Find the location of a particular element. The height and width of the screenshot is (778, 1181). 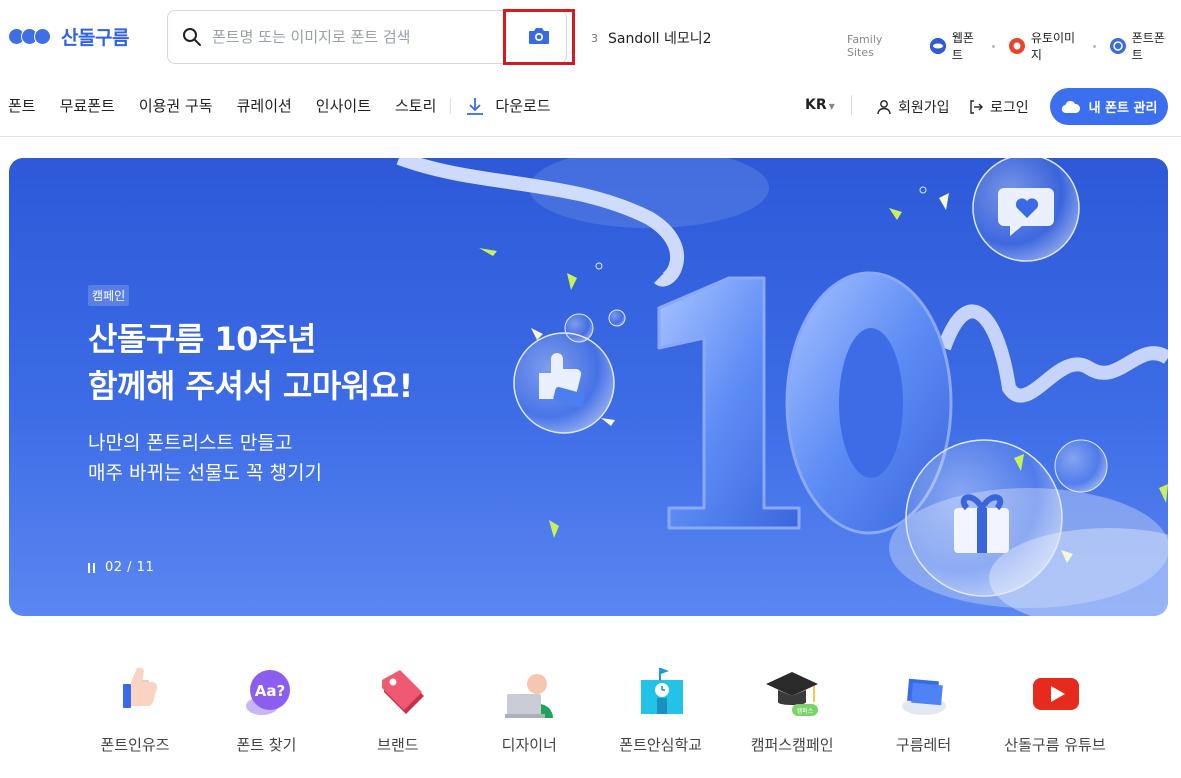

search-icon is located at coordinates (192, 37).